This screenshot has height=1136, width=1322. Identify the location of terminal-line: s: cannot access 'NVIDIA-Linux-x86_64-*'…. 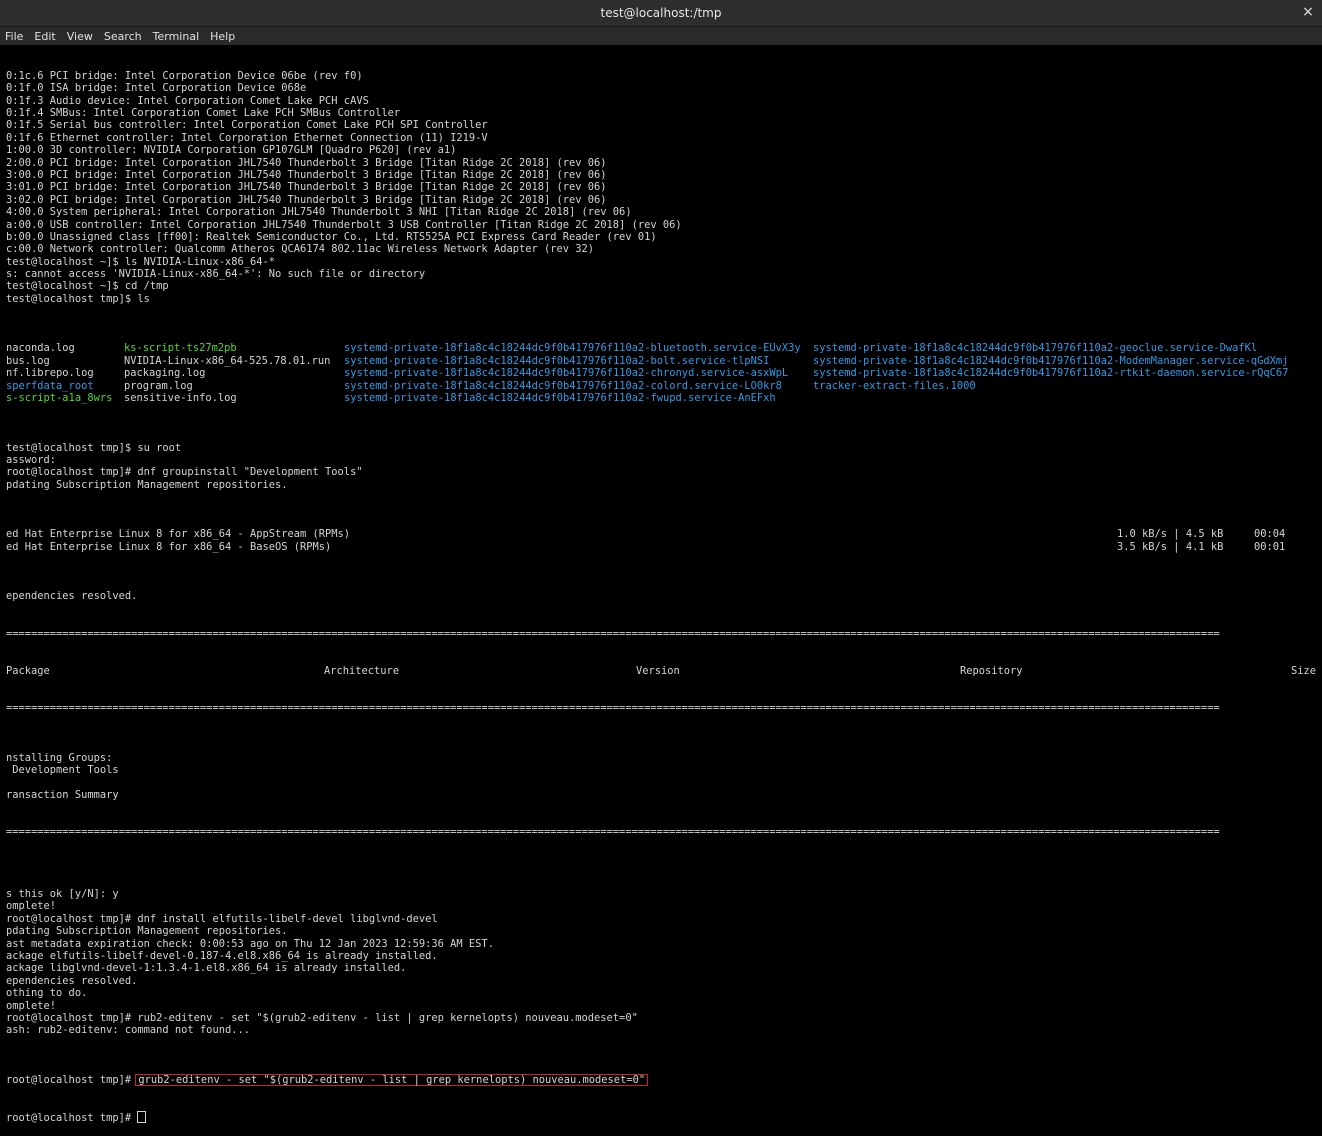
(664, 274).